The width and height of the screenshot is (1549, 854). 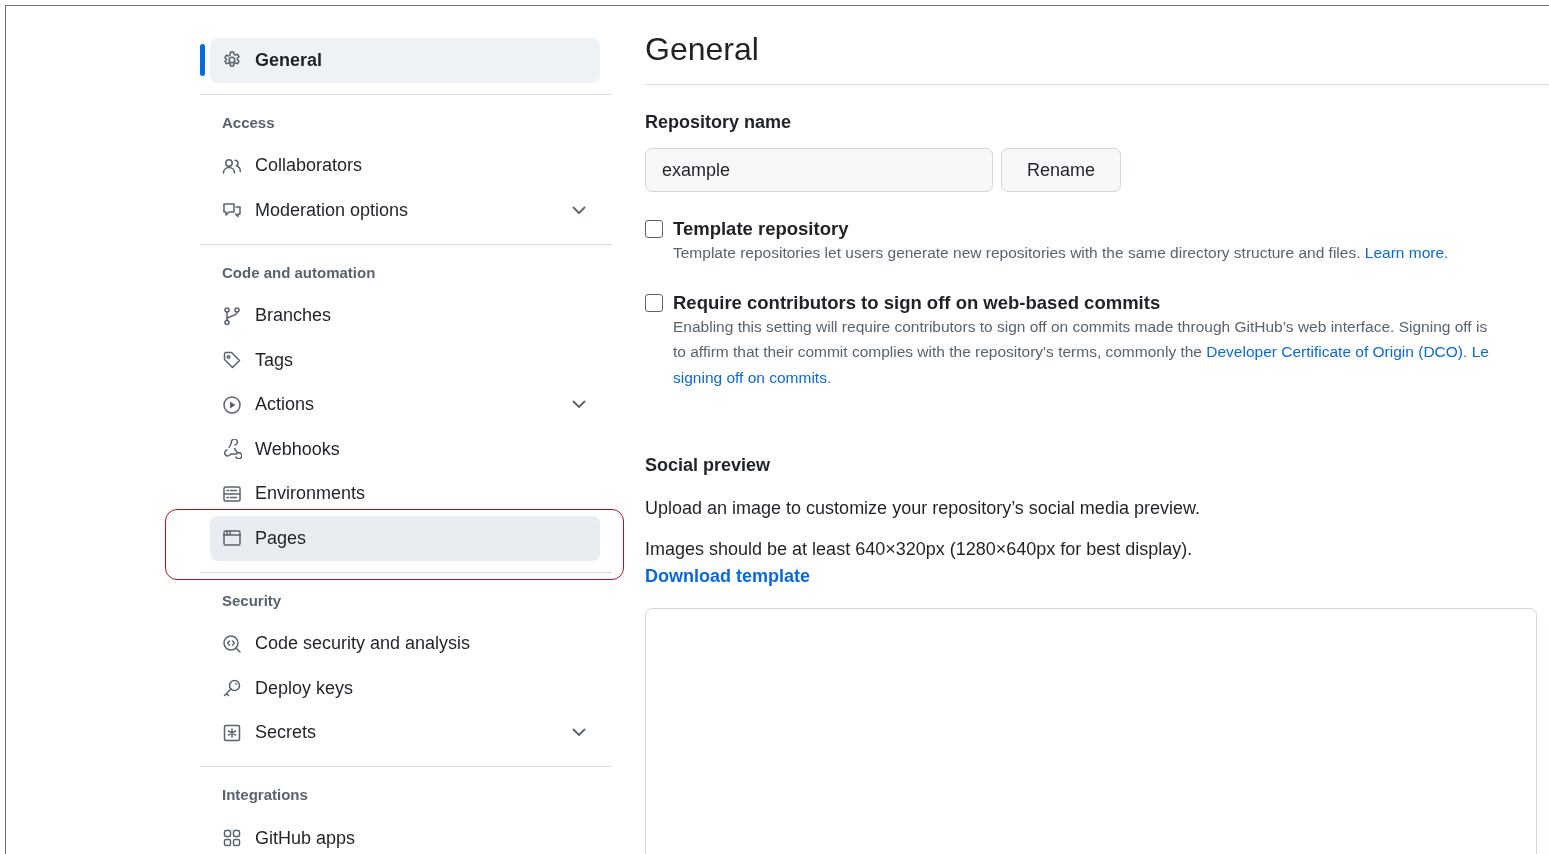 What do you see at coordinates (923, 509) in the screenshot?
I see `description-text: Upload an image to customize your repository’s social media preview.` at bounding box center [923, 509].